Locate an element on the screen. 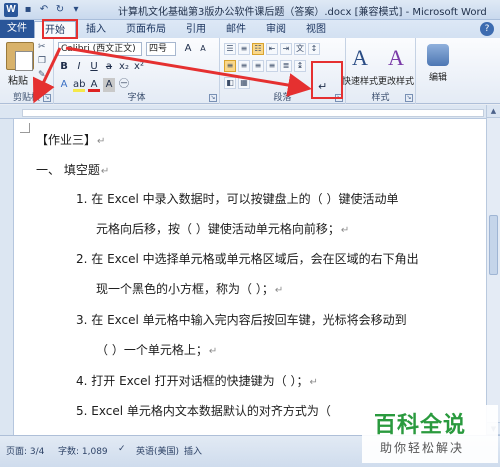 This screenshot has height=467, width=500. paragraph-row-1: ☰ ≡ ☷ ⇤ ⇥ 文 ↕ is located at coordinates (272, 49).